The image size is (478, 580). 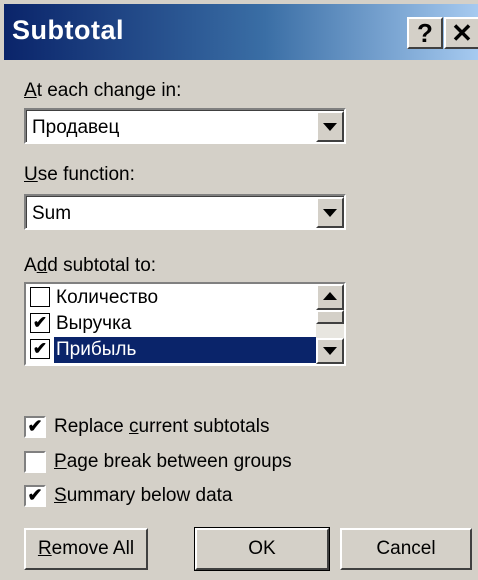 I want to click on row-label: Выручка, so click(x=94, y=323).